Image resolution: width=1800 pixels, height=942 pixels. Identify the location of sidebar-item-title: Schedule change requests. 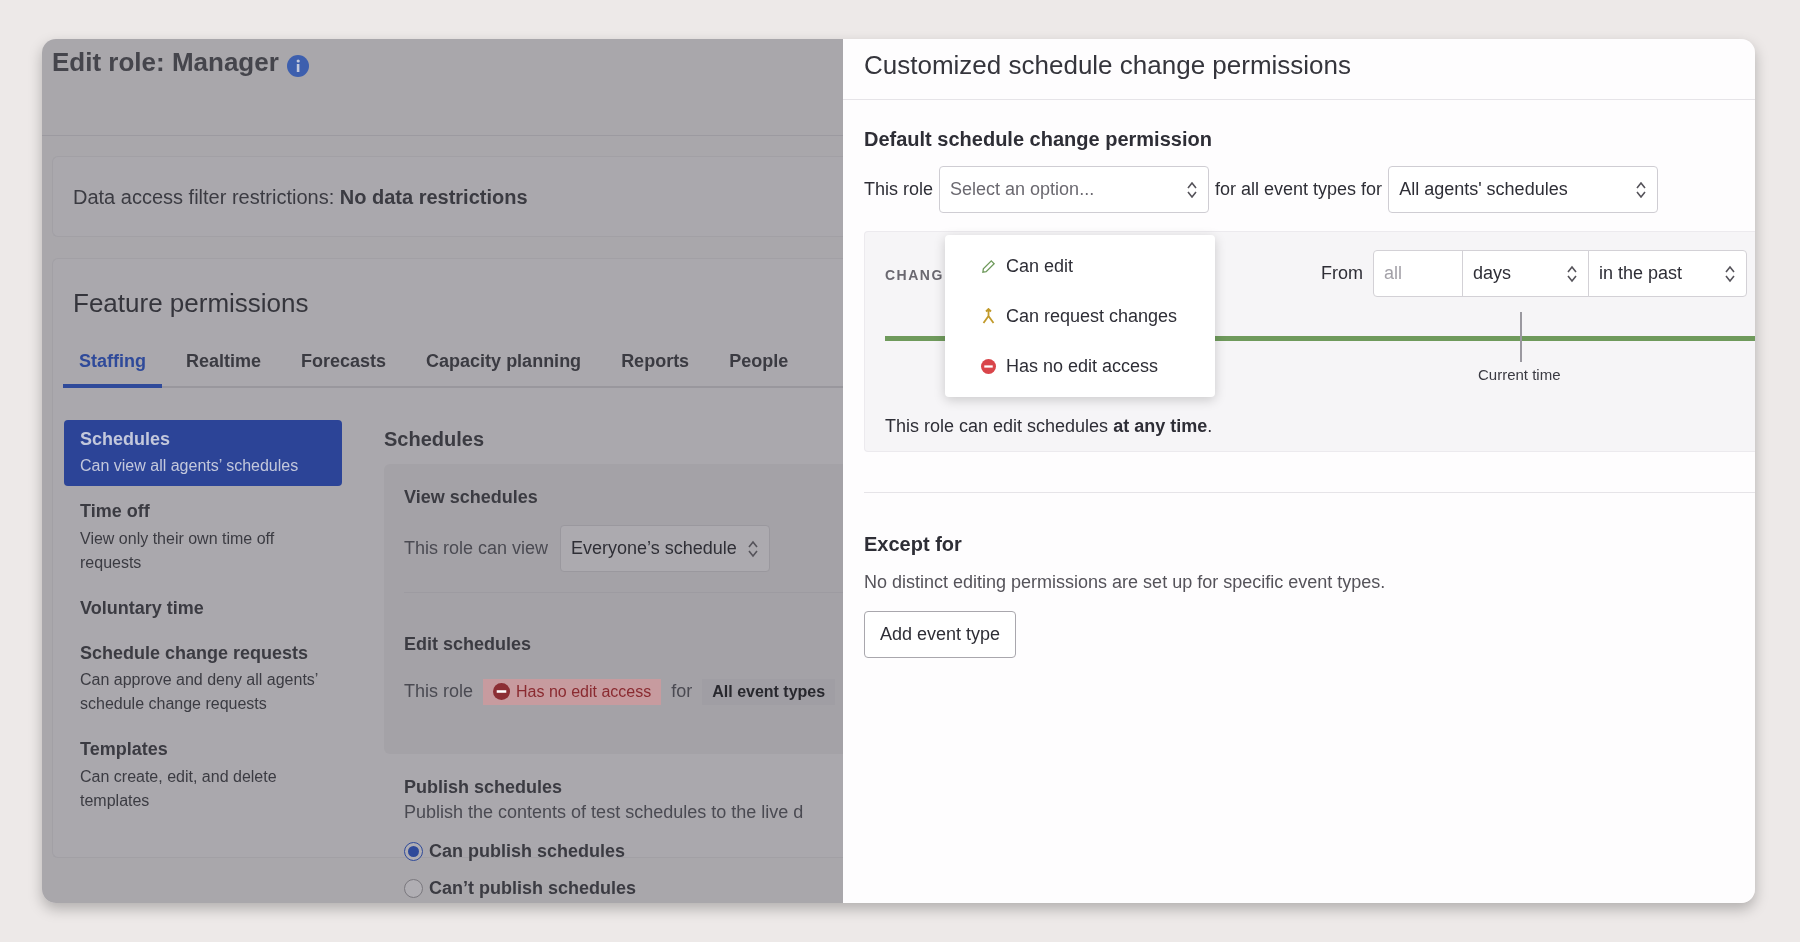
(195, 653).